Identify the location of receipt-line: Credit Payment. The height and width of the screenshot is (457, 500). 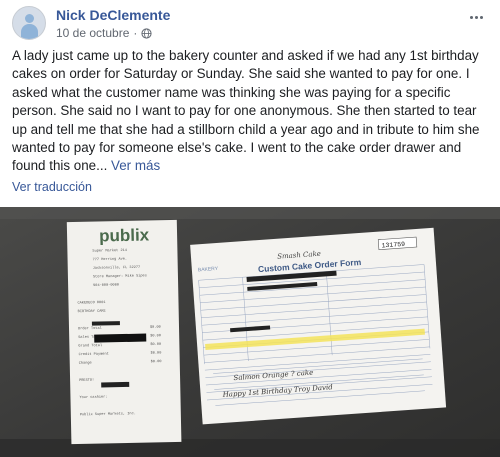
(94, 355).